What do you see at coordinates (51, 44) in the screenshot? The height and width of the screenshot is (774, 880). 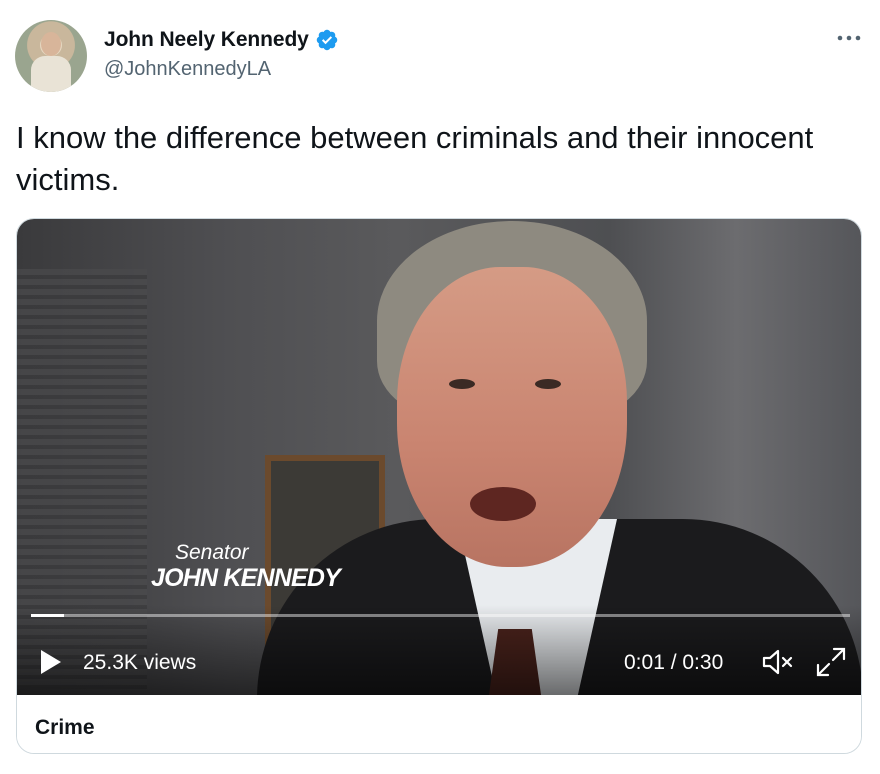 I see `avatar-figure-face` at bounding box center [51, 44].